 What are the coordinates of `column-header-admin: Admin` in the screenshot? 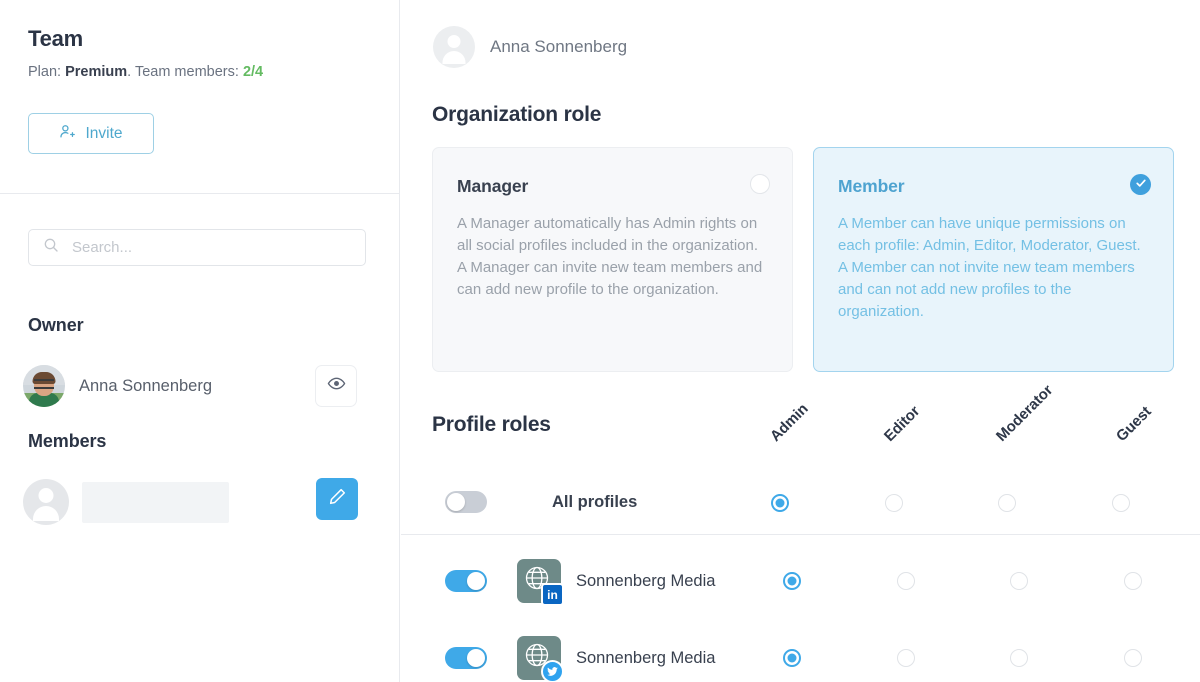 It's located at (789, 422).